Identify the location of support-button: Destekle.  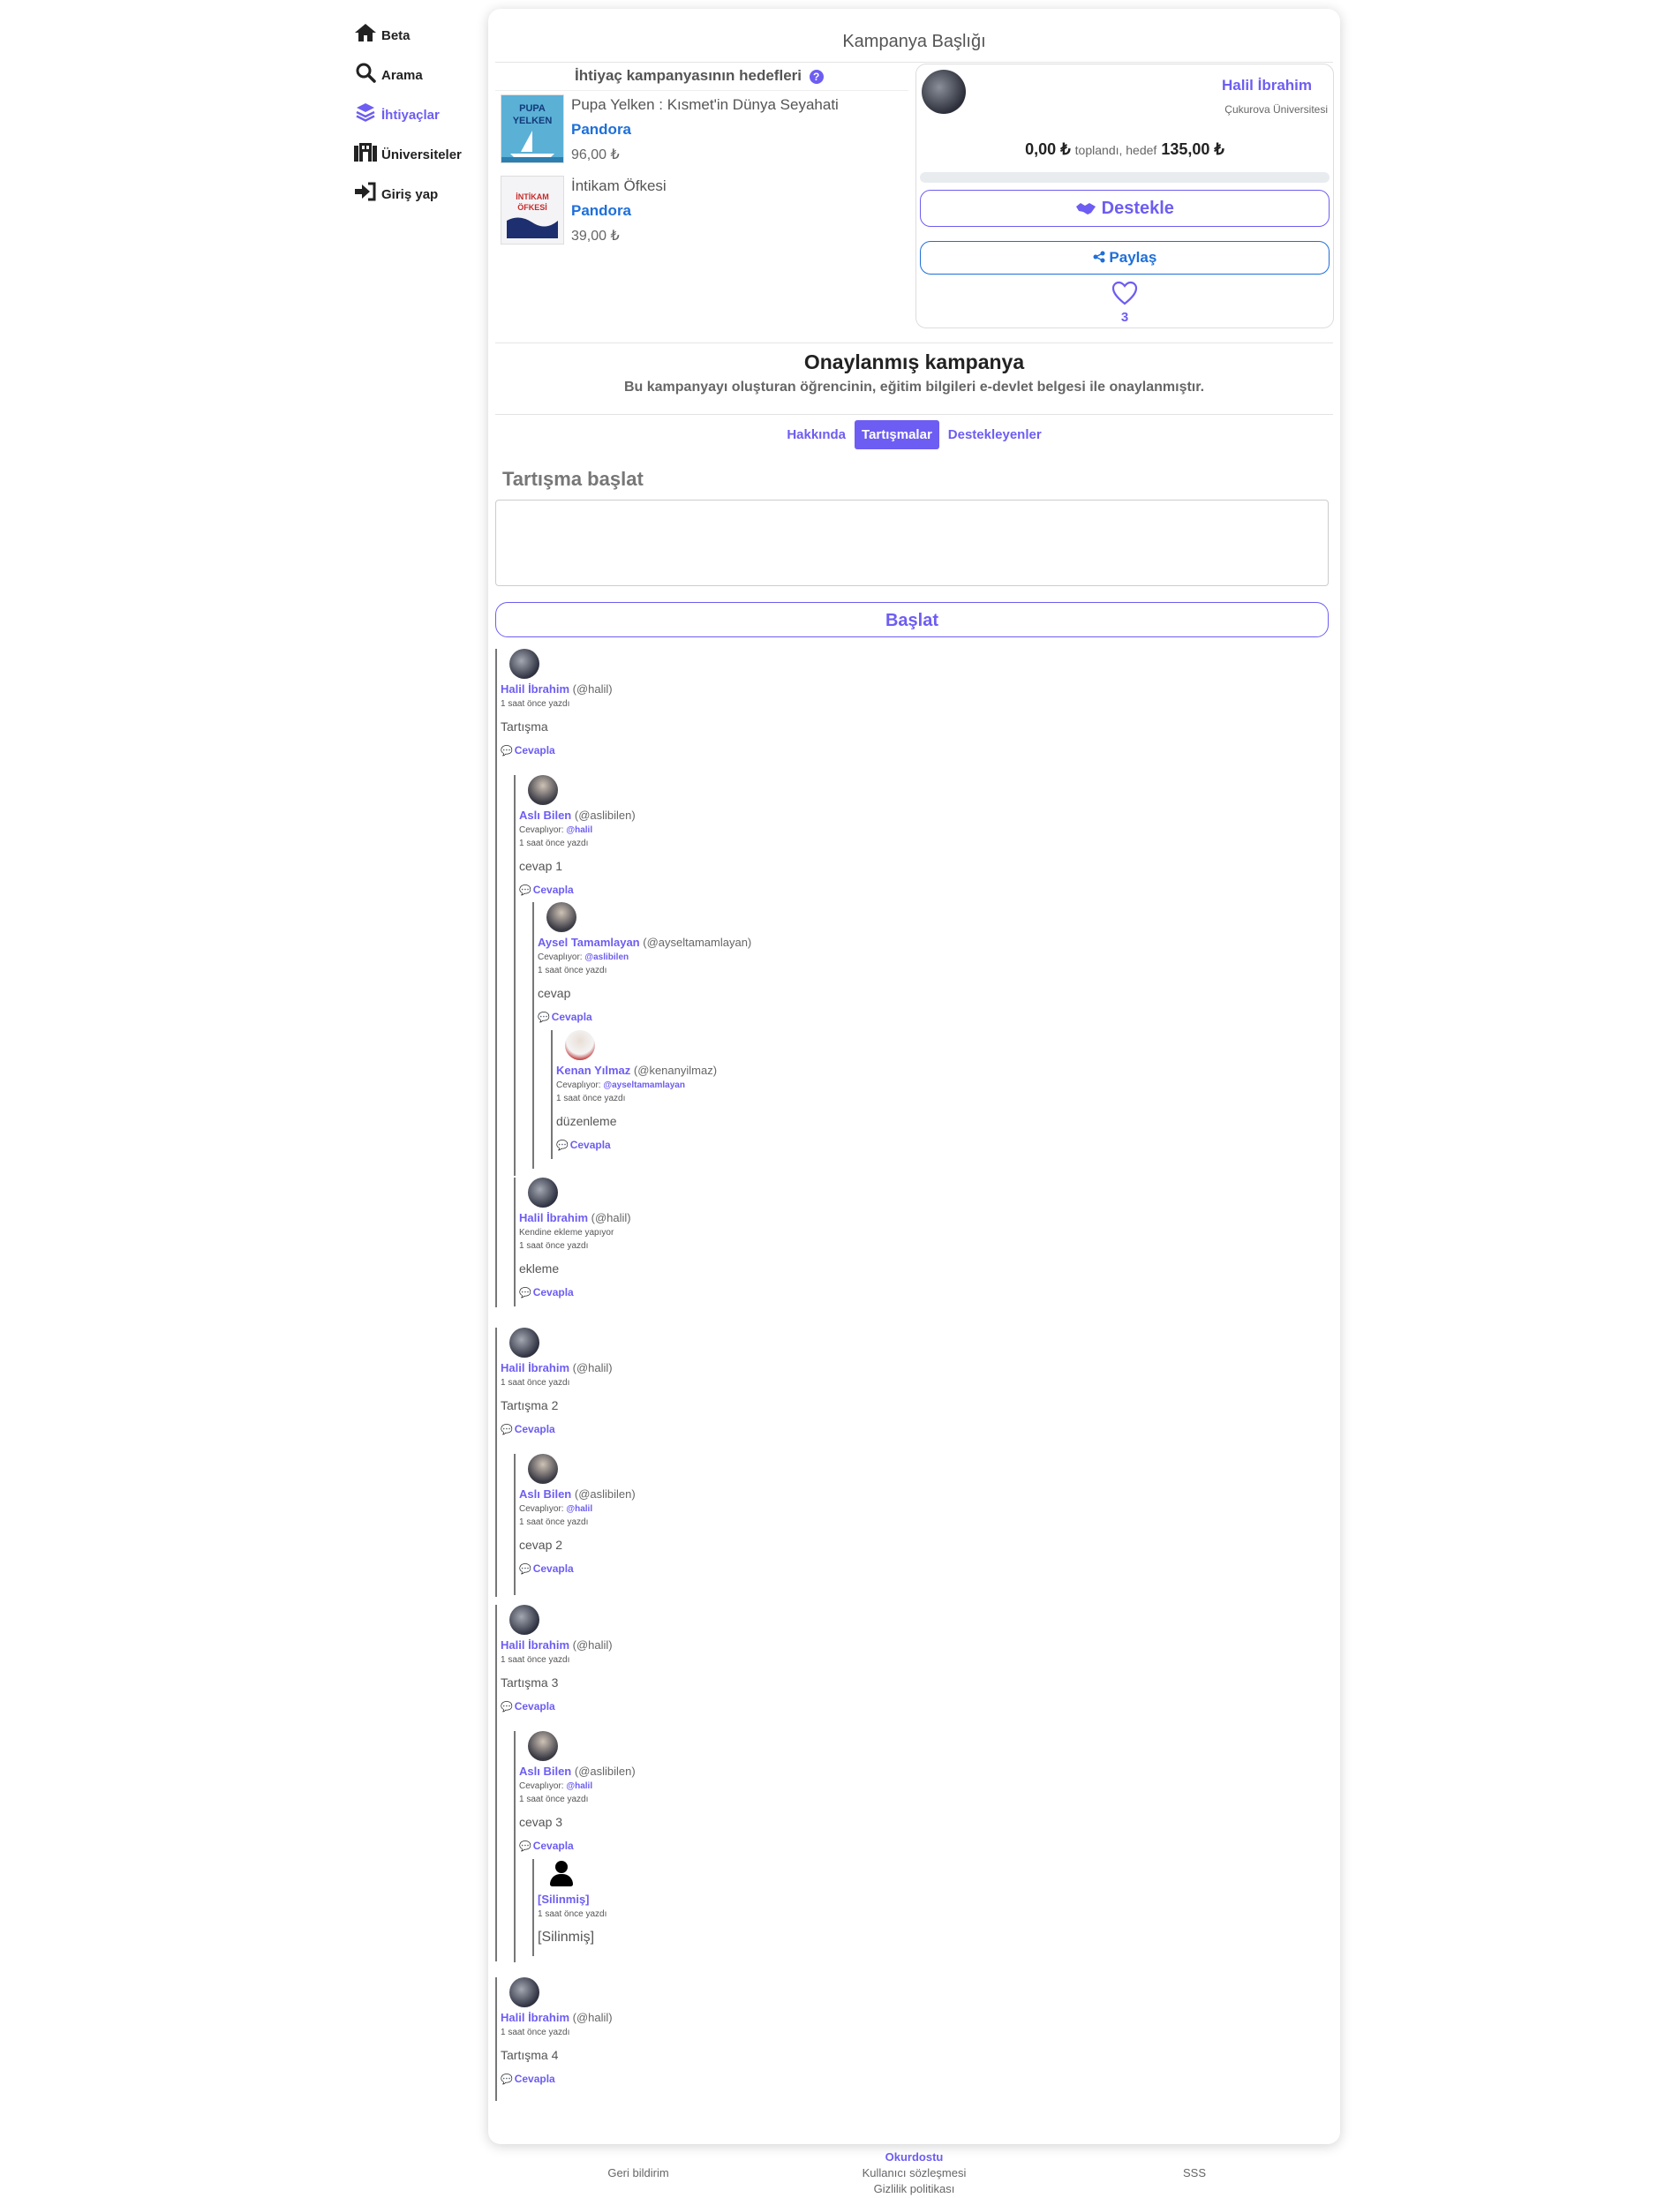
(1125, 208).